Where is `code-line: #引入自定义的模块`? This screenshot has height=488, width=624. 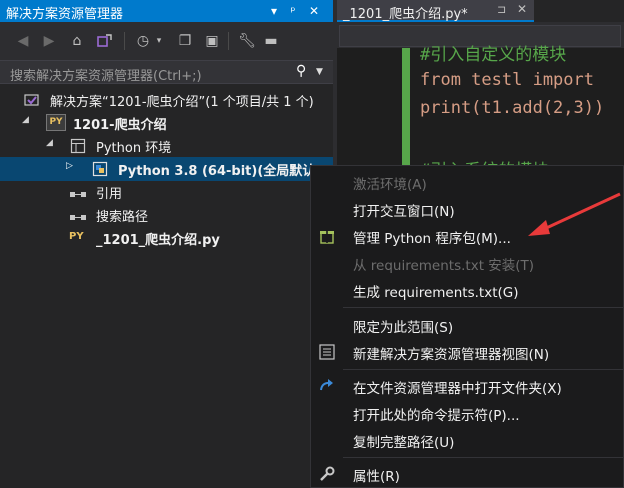
code-line: #引入自定义的模块 is located at coordinates (493, 55).